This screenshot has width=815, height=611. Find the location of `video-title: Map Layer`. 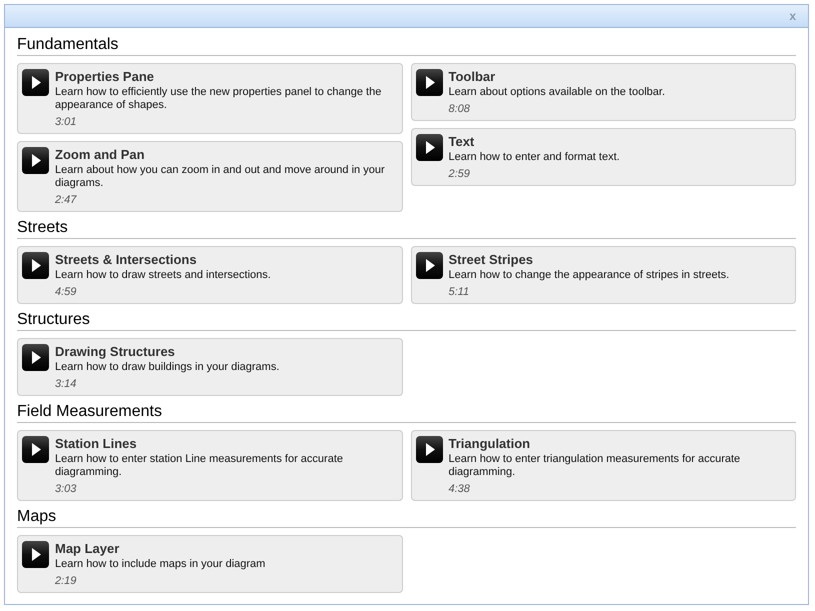

video-title: Map Layer is located at coordinates (160, 548).